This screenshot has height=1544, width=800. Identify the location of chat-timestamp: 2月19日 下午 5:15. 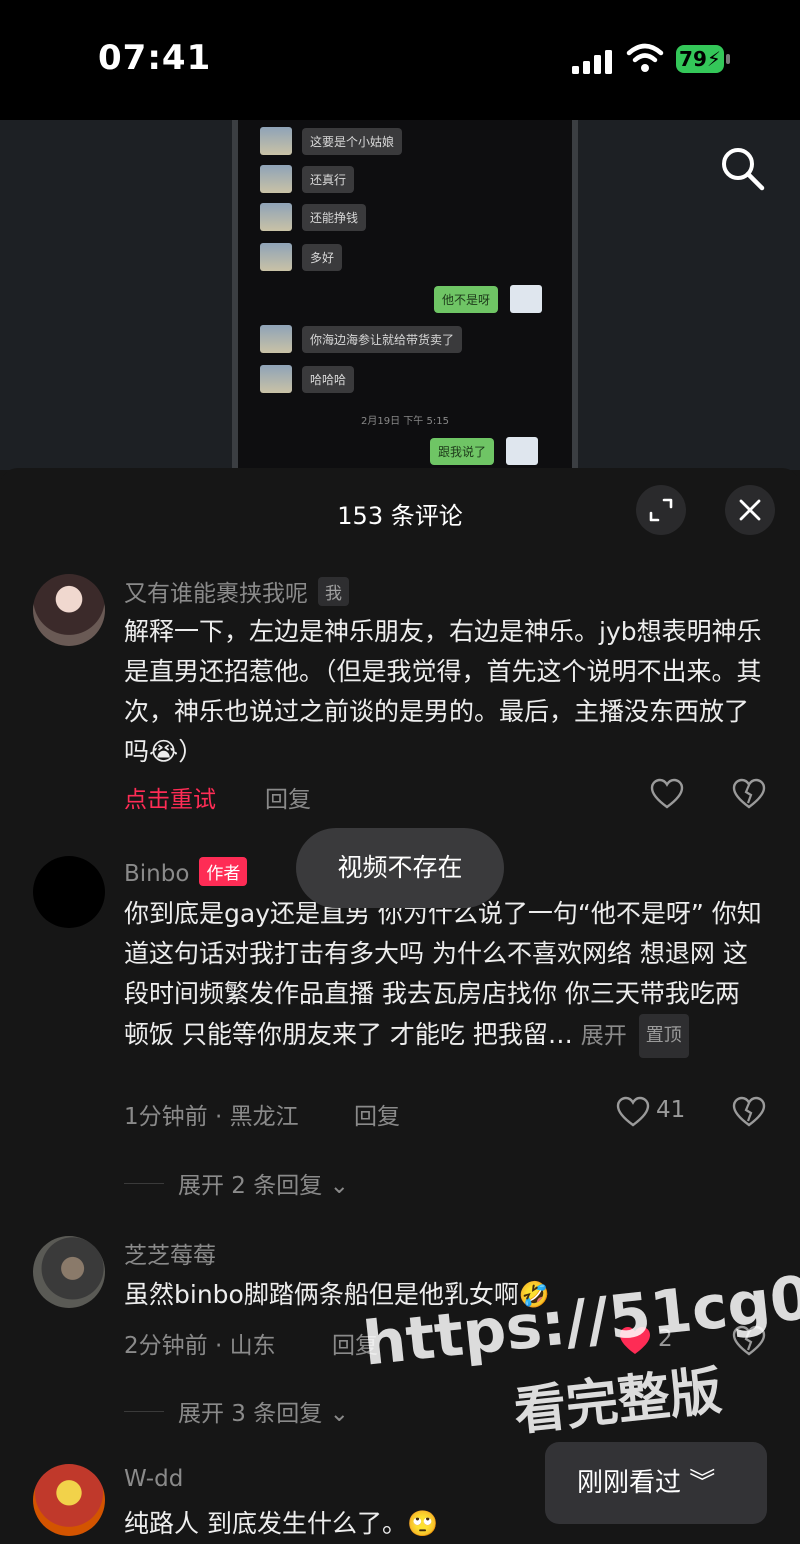
(405, 421).